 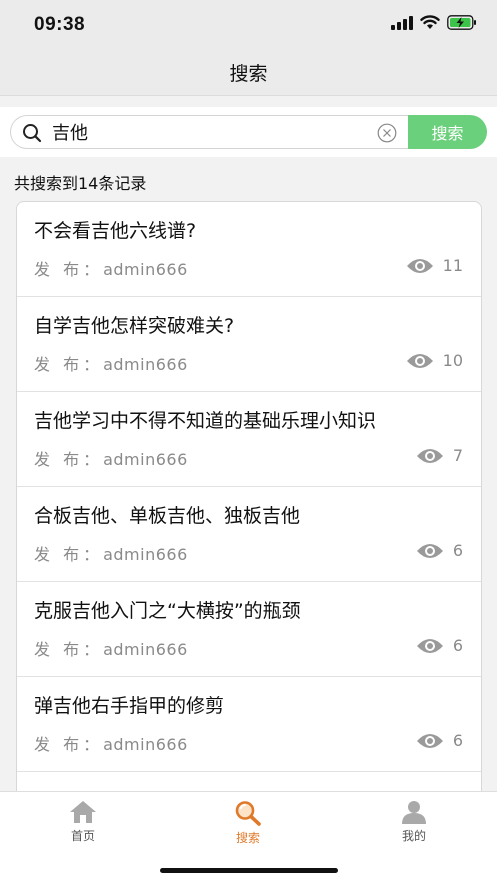 What do you see at coordinates (457, 455) in the screenshot?
I see `view-count-value: 7` at bounding box center [457, 455].